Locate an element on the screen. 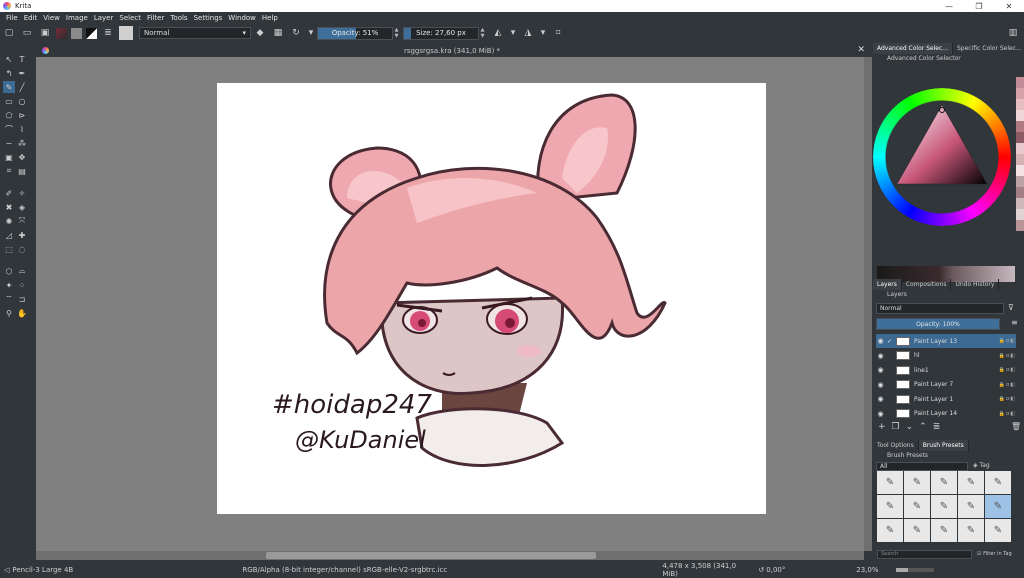 This screenshot has height=578, width=1024. brush-settings-icon: ≣ is located at coordinates (108, 33).